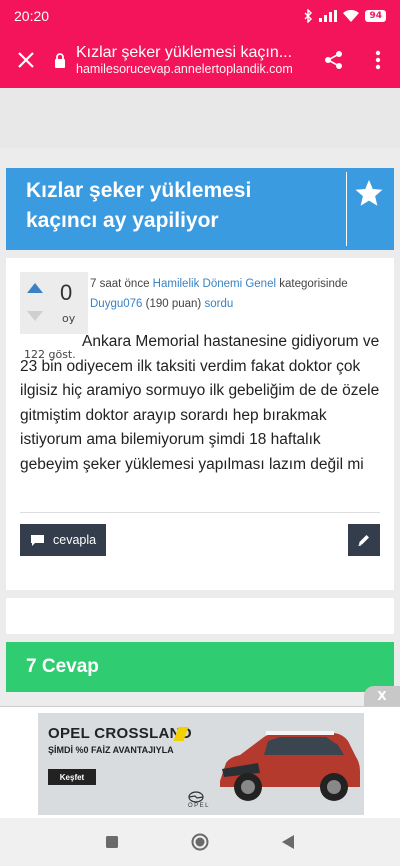 The image size is (400, 866). Describe the element at coordinates (368, 209) in the screenshot. I see `favorite-button` at that location.